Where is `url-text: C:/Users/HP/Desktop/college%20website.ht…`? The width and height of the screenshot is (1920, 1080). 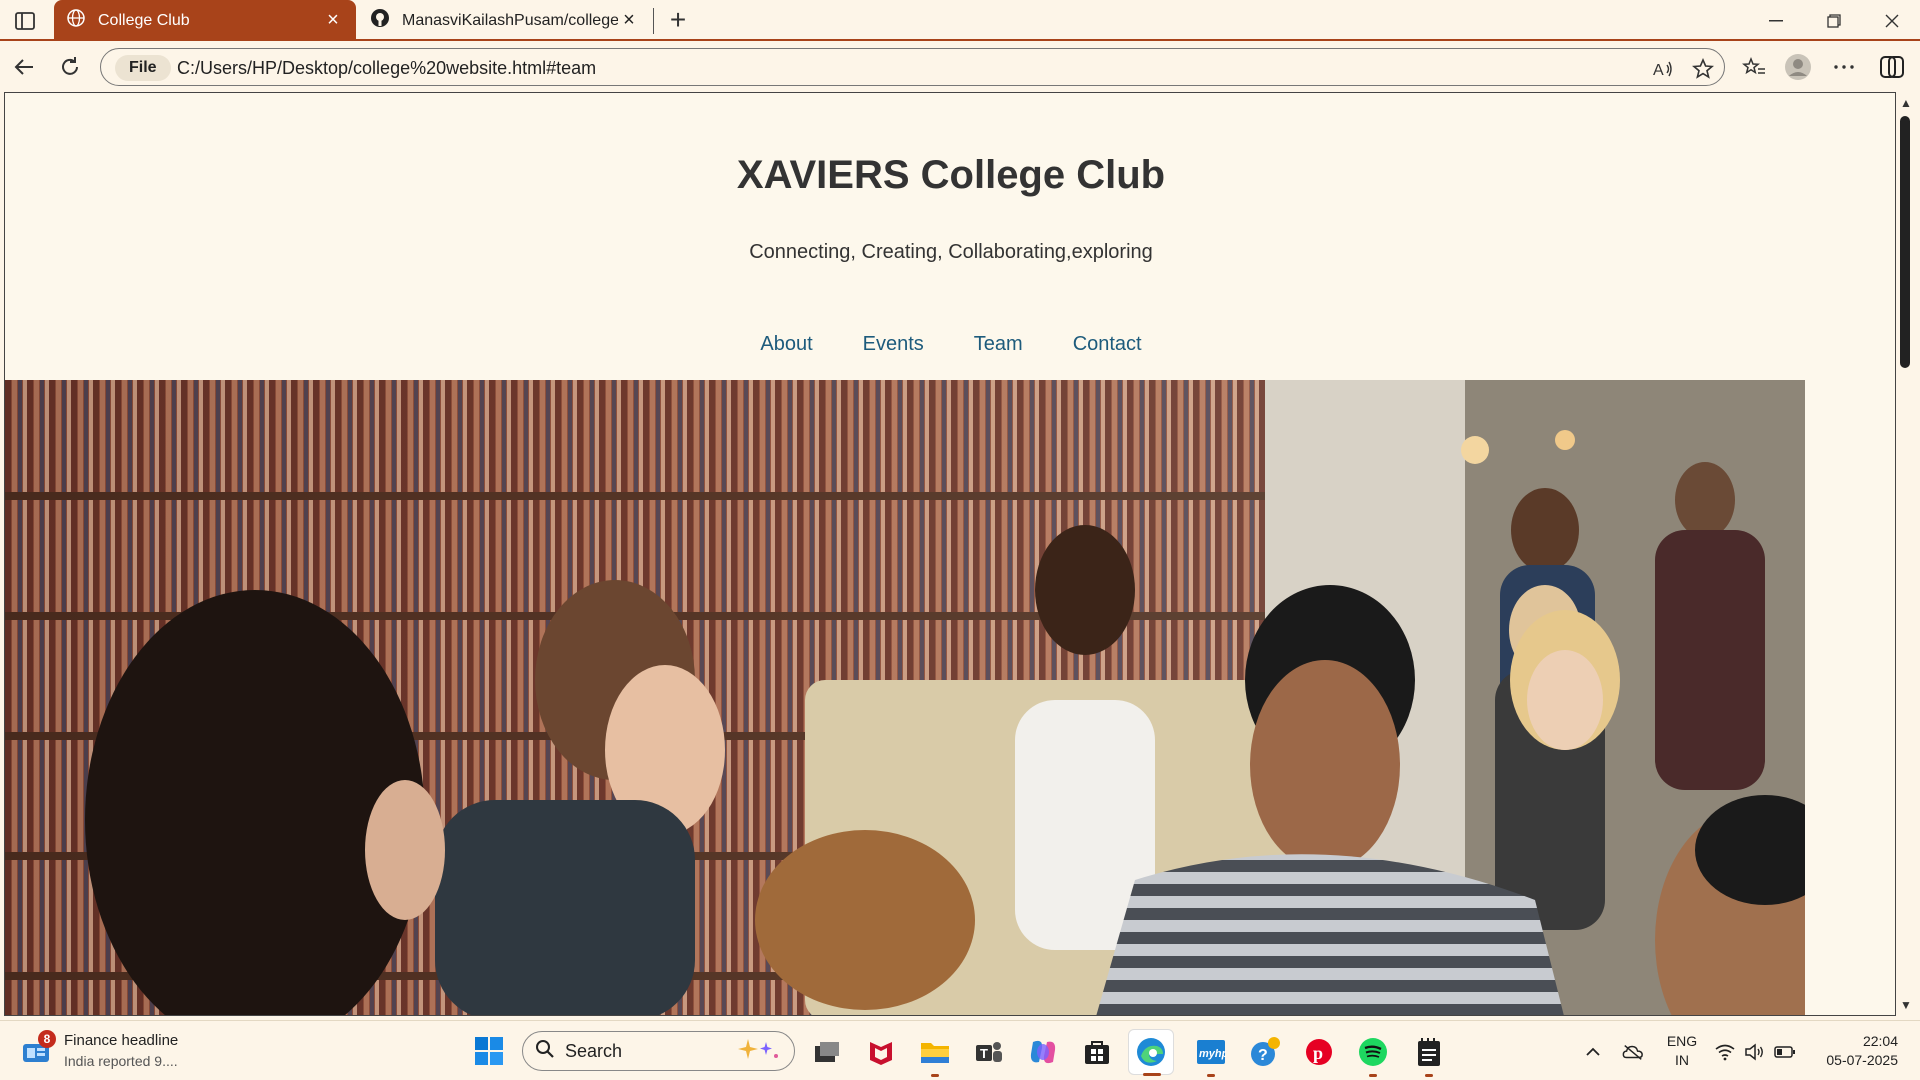 url-text: C:/Users/HP/Desktop/college%20website.ht… is located at coordinates (386, 68).